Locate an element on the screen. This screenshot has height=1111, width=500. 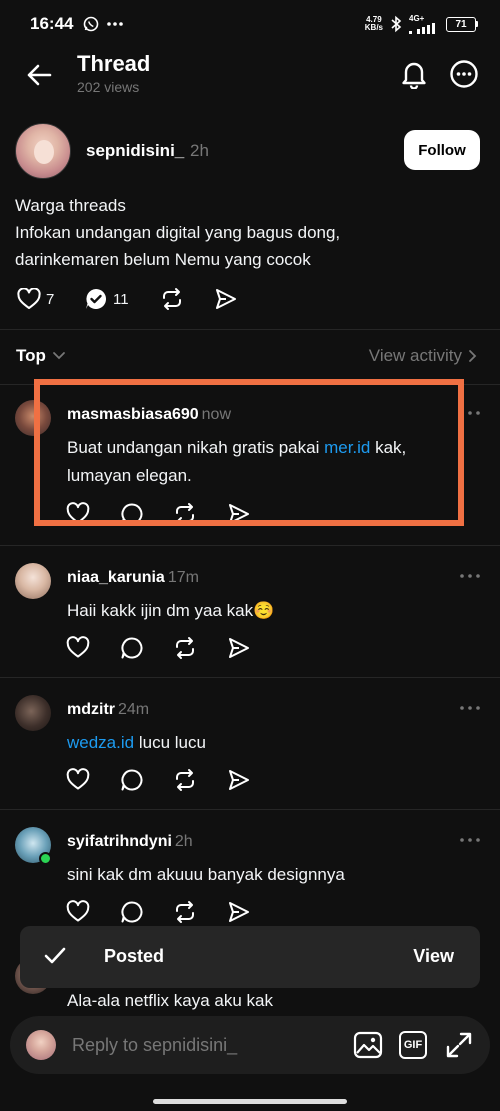
reply-username: mdzitr is located at coordinates (91, 709).